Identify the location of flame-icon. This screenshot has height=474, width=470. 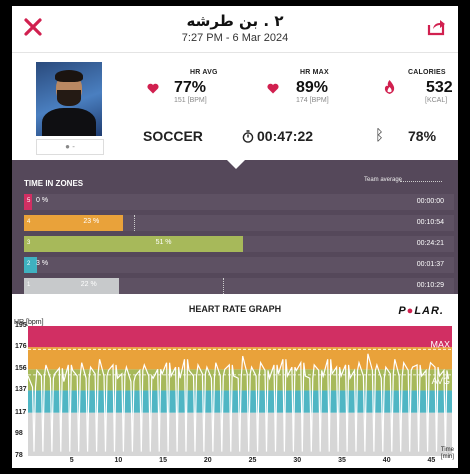
(389, 87).